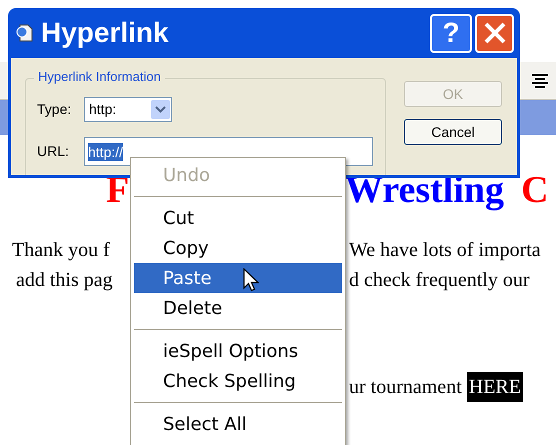 Image resolution: width=556 pixels, height=445 pixels. Describe the element at coordinates (128, 109) in the screenshot. I see `type-dropdown: http:` at that location.